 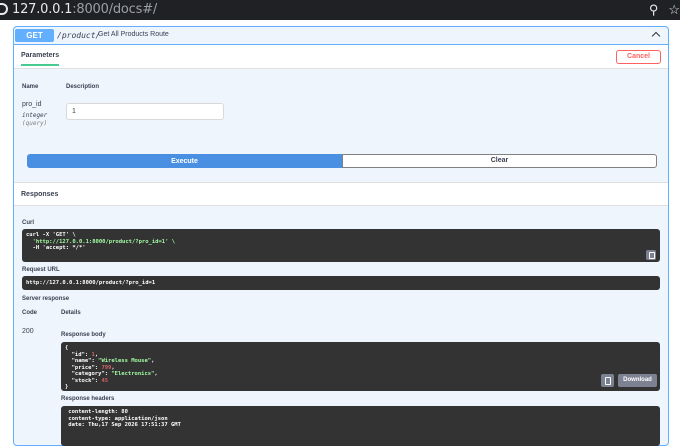 I want to click on chevron-up-icon, so click(x=656, y=34).